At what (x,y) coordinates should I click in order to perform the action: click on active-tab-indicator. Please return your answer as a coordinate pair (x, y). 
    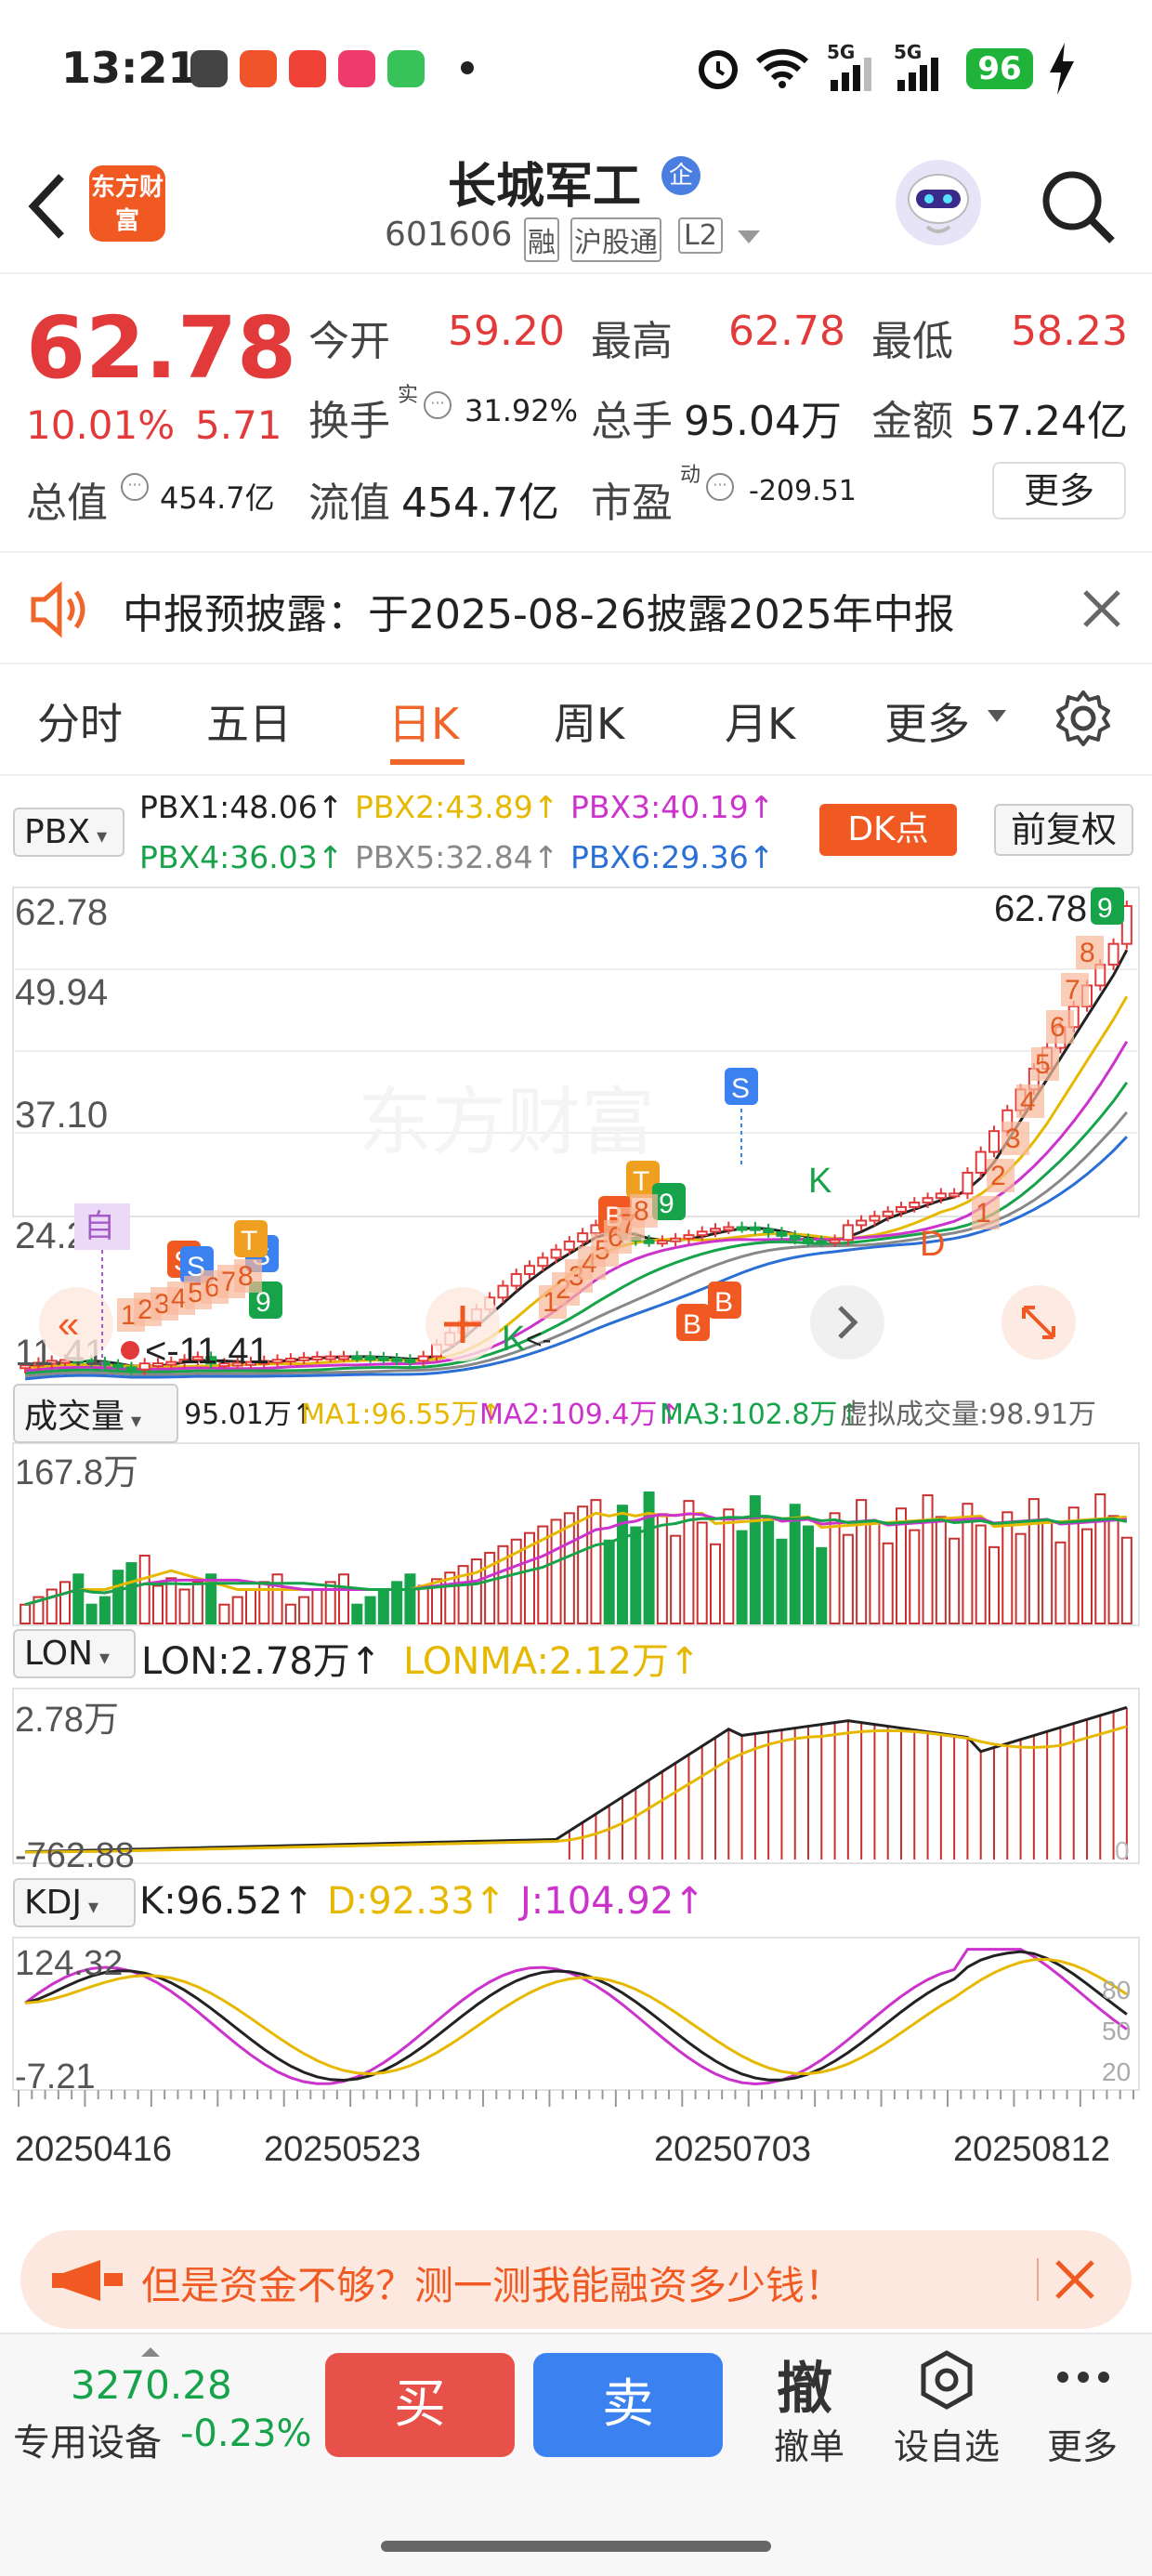
    Looking at the image, I should click on (427, 762).